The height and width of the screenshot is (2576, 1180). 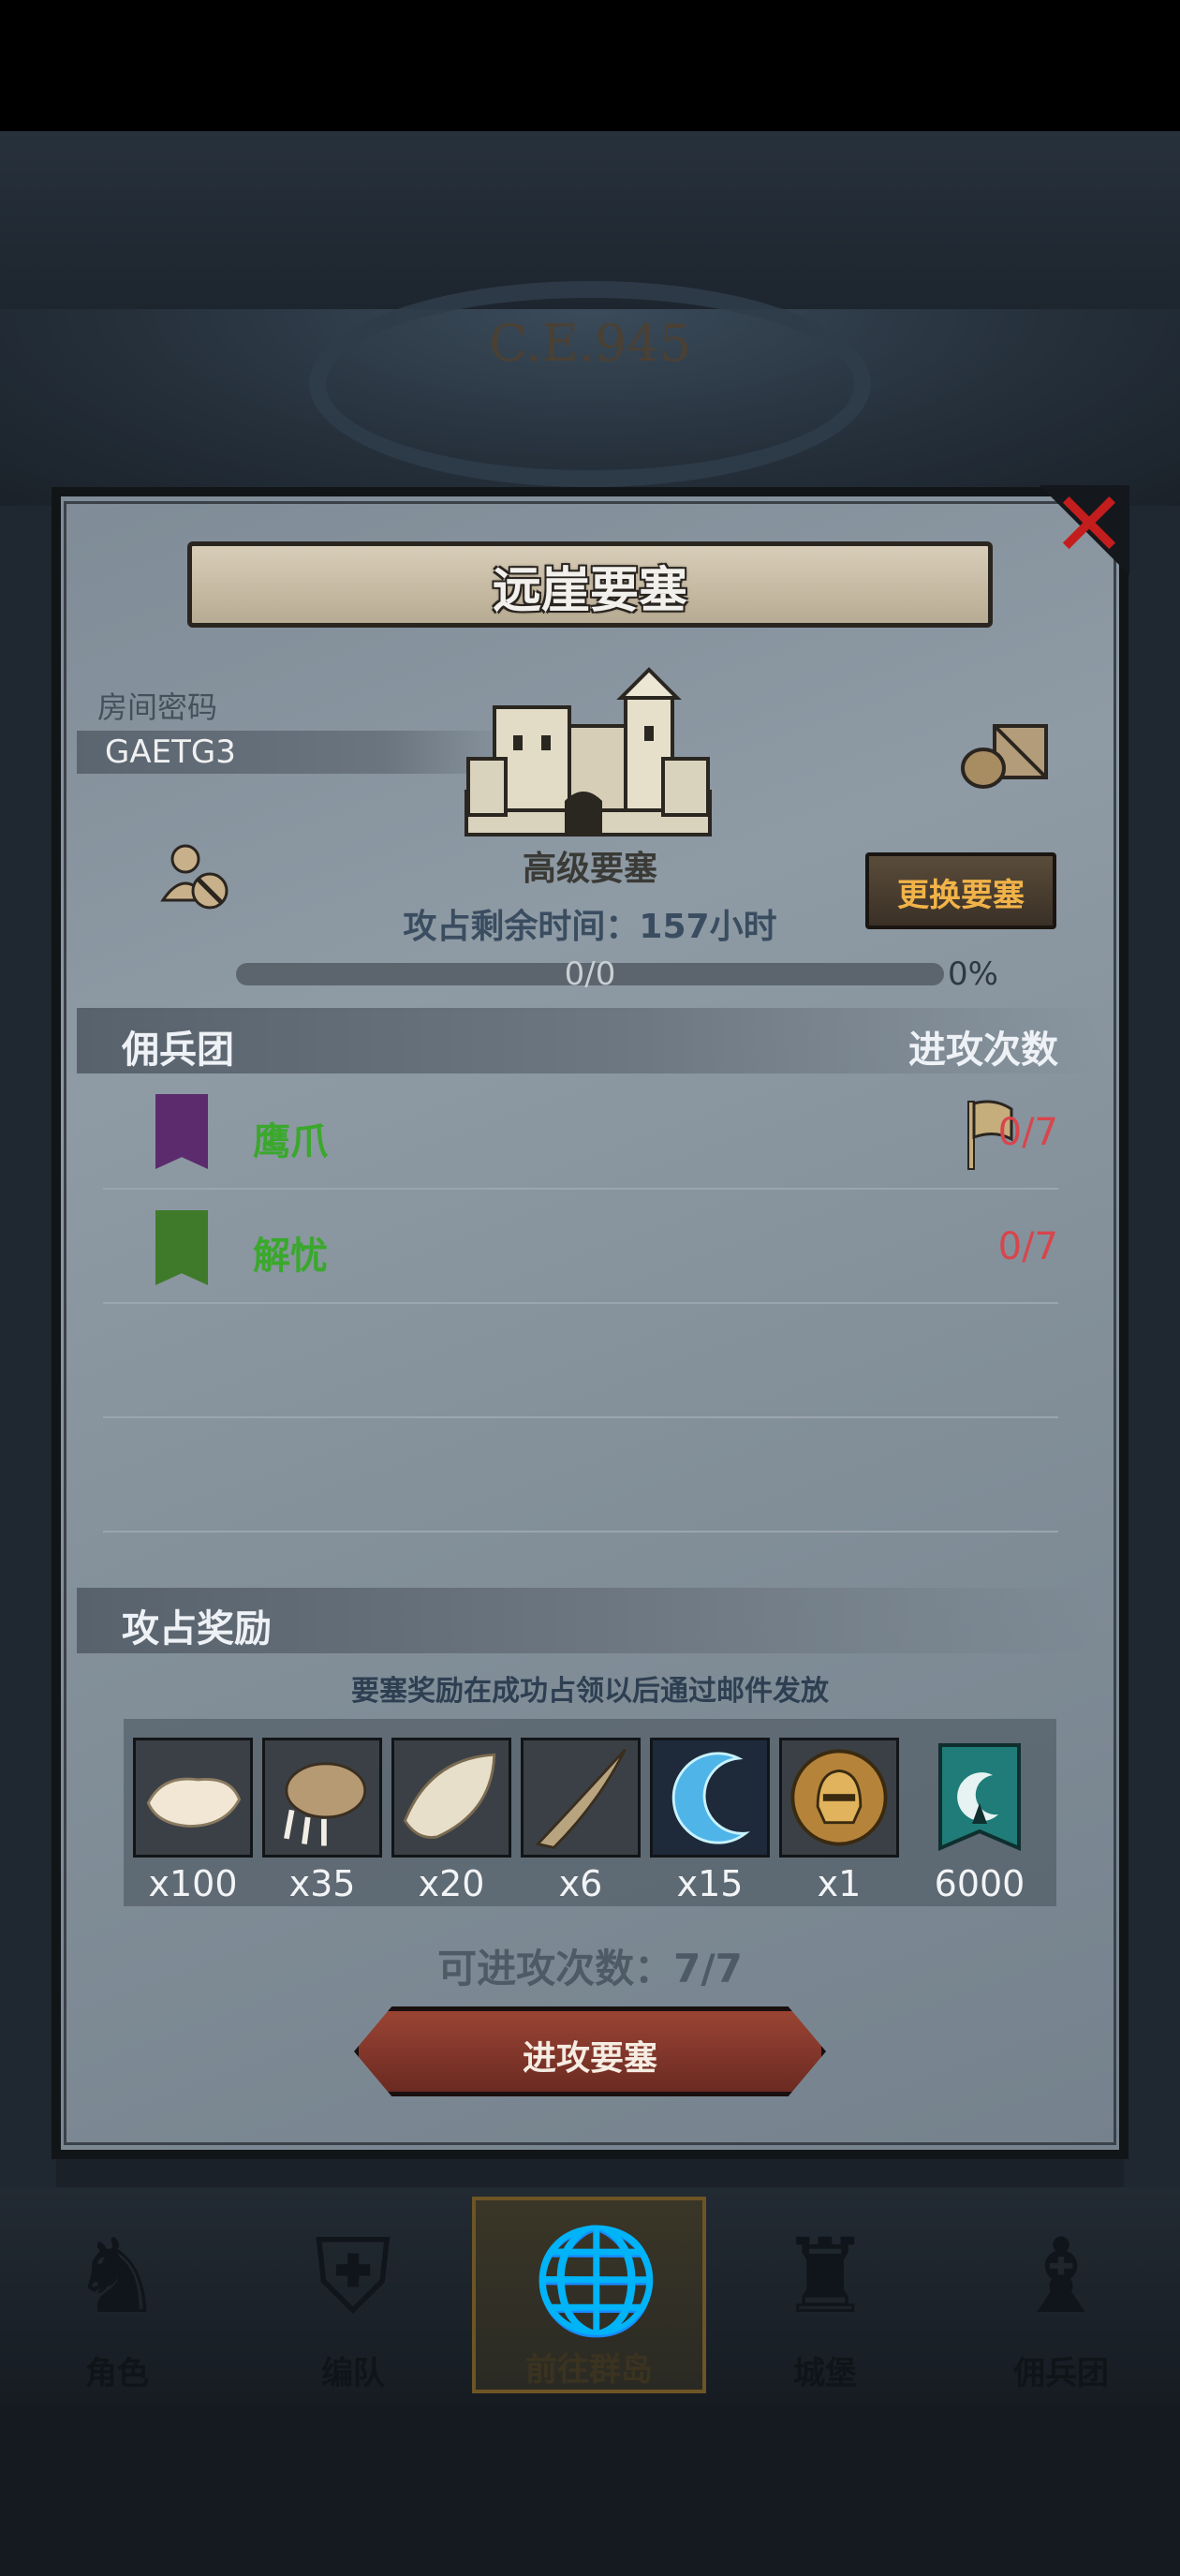 I want to click on swap-fortress-label: 更换要塞, so click(x=961, y=895).